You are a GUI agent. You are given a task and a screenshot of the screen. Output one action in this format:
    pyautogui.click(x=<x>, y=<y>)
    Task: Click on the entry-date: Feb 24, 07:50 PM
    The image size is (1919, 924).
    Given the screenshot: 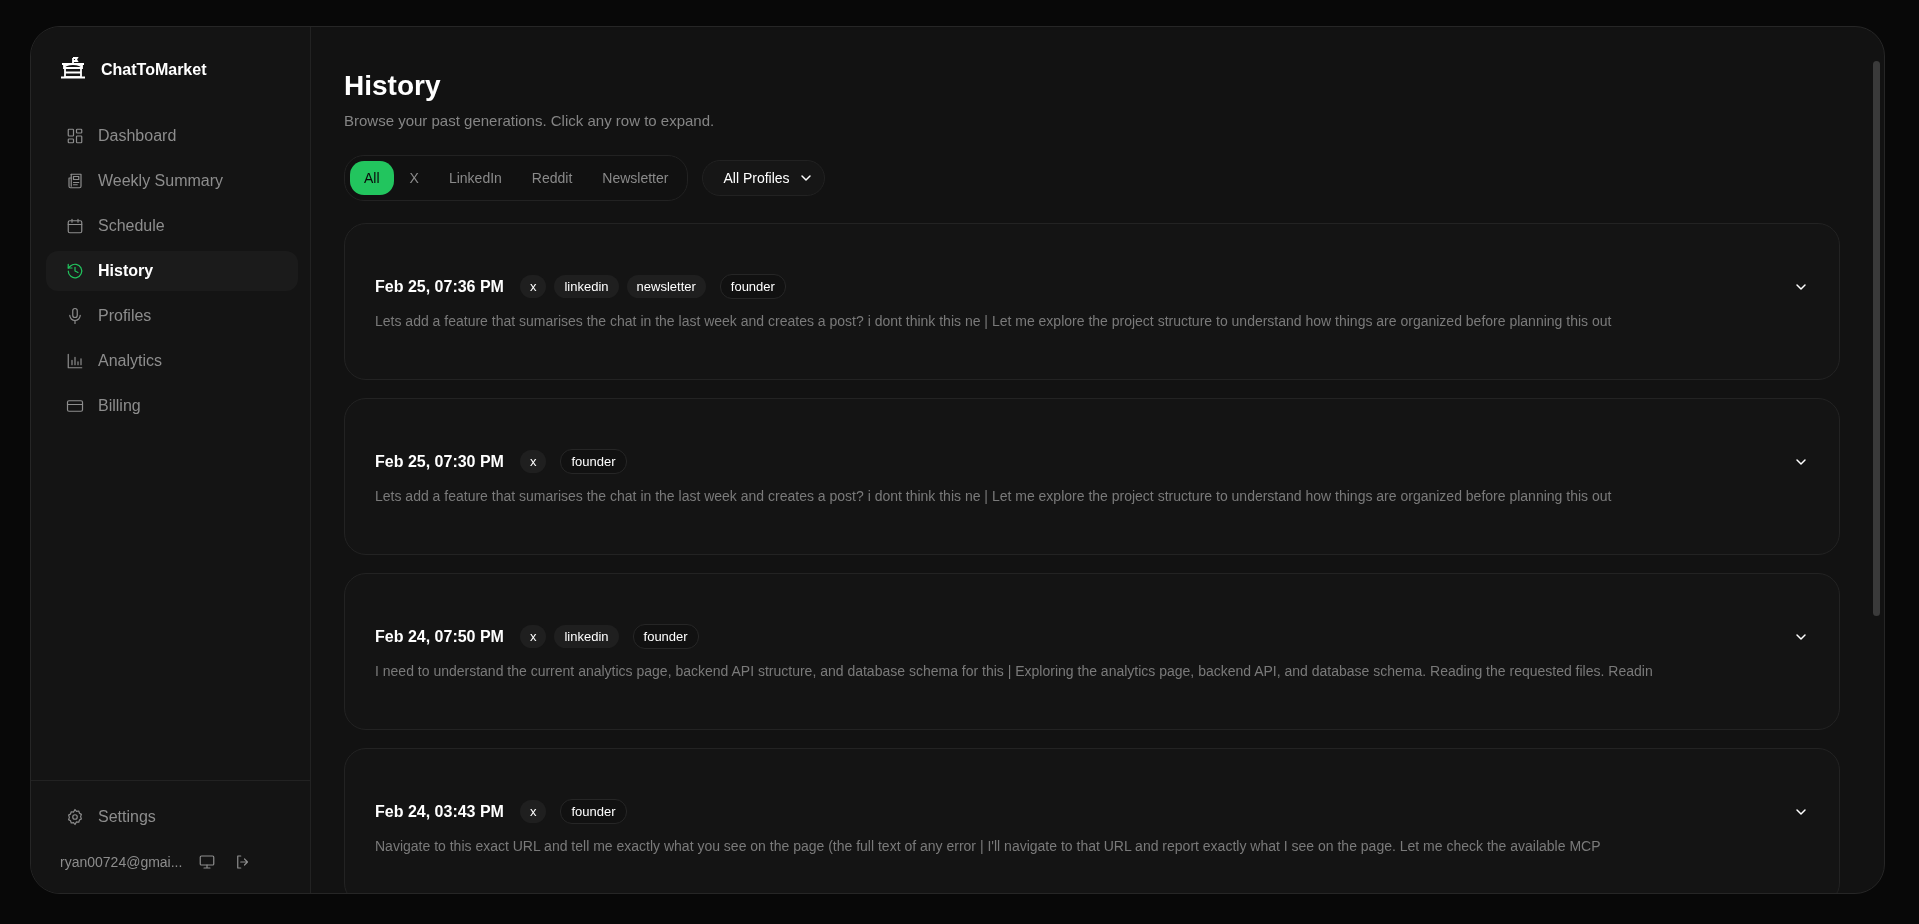 What is the action you would take?
    pyautogui.click(x=439, y=636)
    